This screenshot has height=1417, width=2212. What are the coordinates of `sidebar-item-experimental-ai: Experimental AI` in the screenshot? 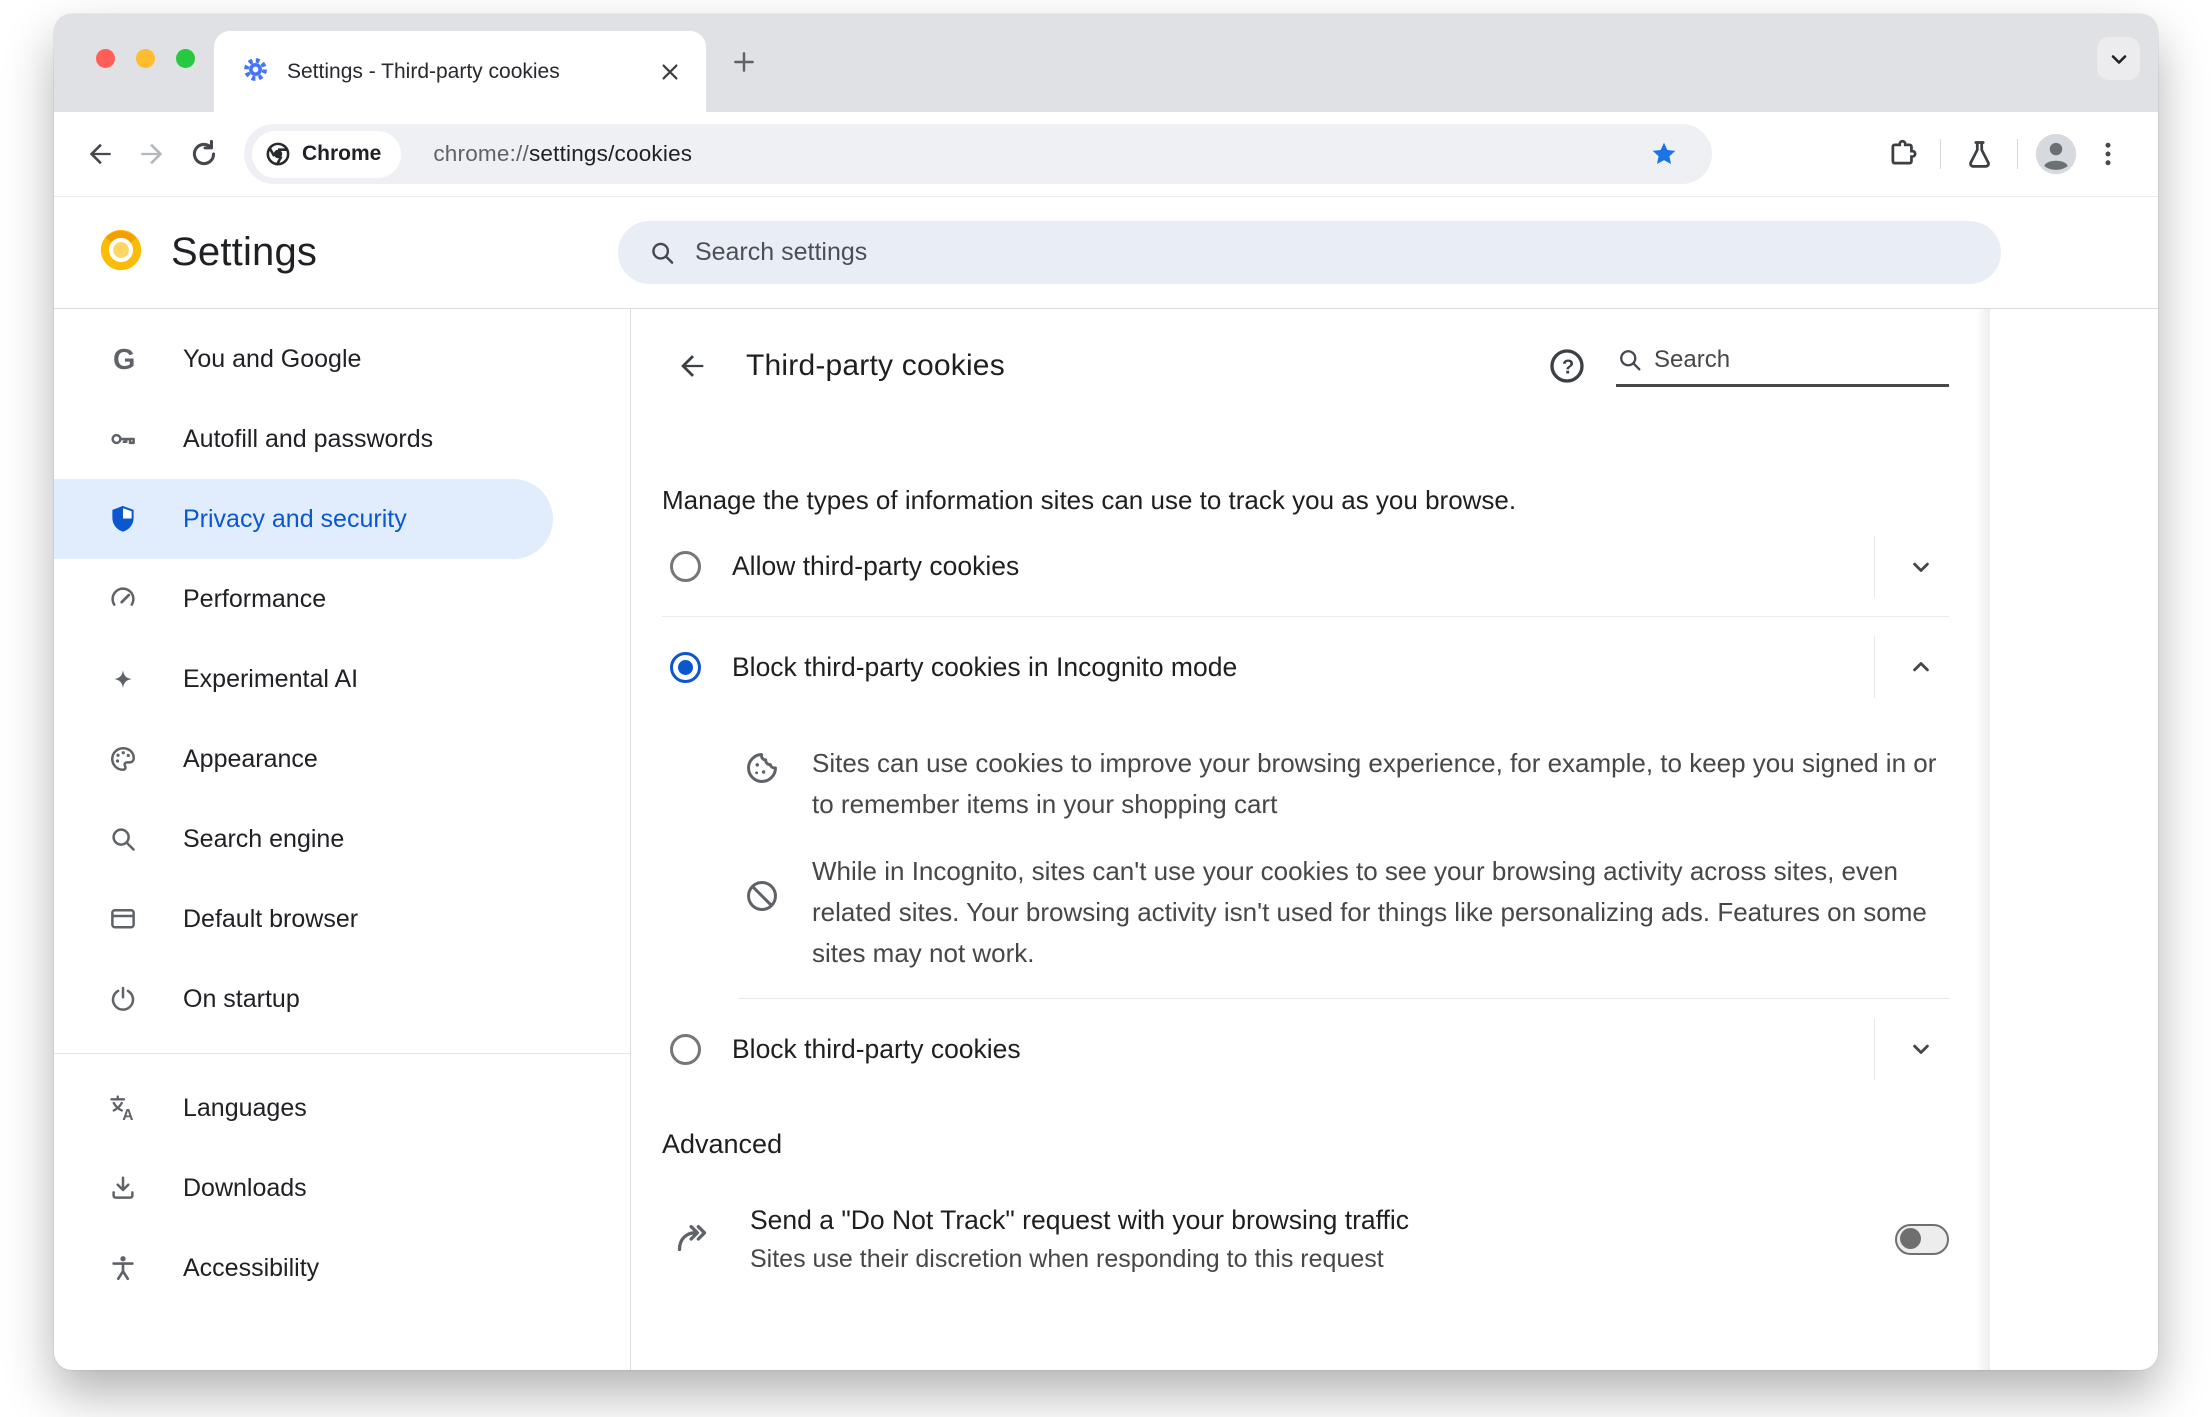 It's located at (342, 679).